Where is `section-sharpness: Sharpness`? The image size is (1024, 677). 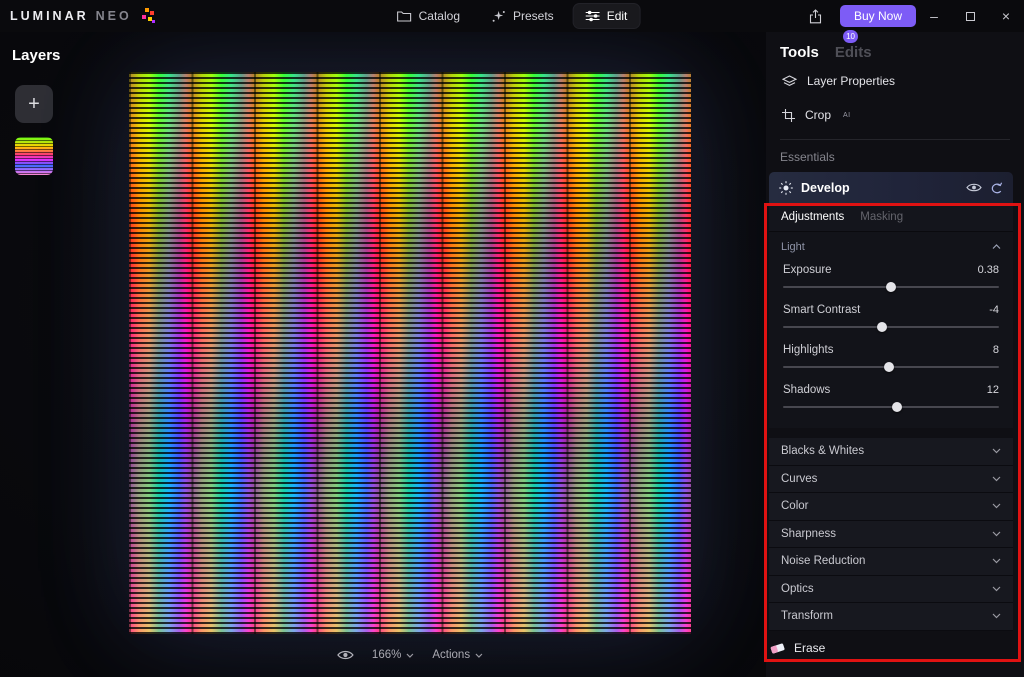 section-sharpness: Sharpness is located at coordinates (891, 534).